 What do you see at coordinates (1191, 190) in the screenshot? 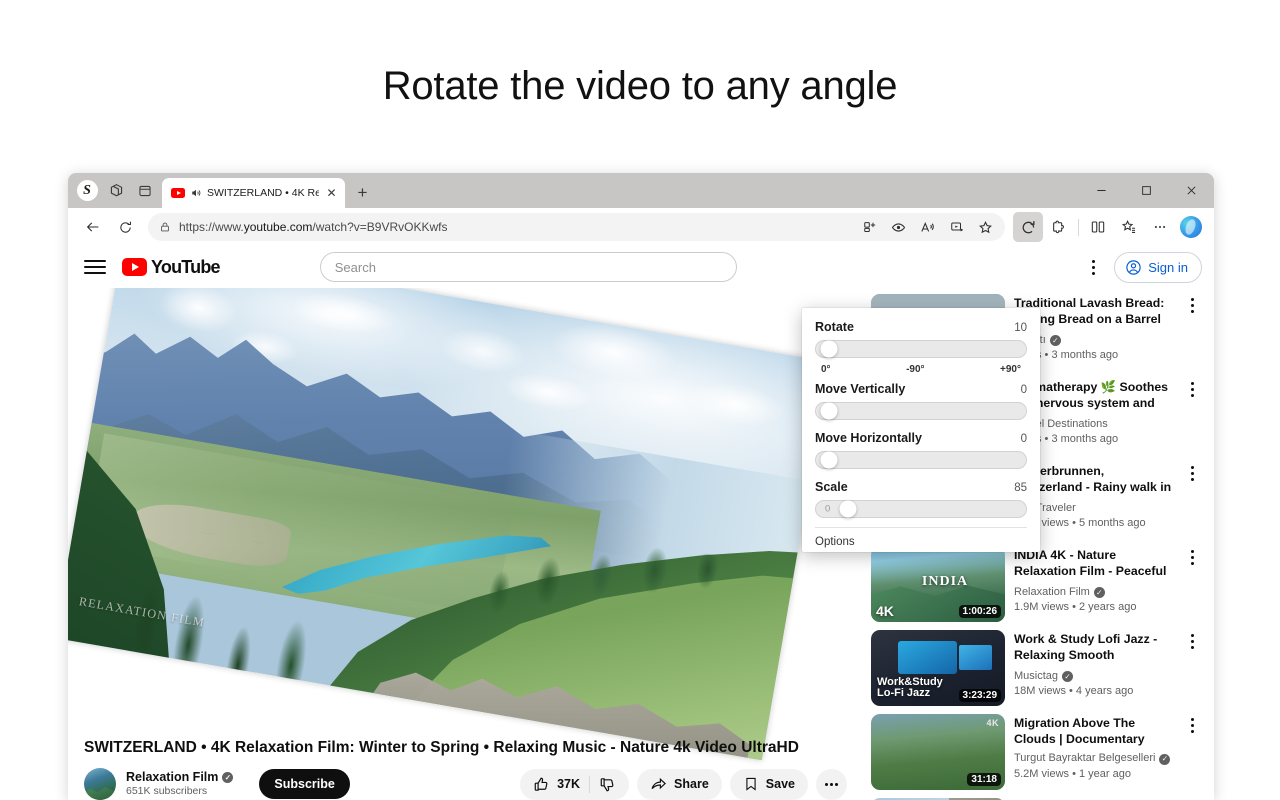
I see `close-button` at bounding box center [1191, 190].